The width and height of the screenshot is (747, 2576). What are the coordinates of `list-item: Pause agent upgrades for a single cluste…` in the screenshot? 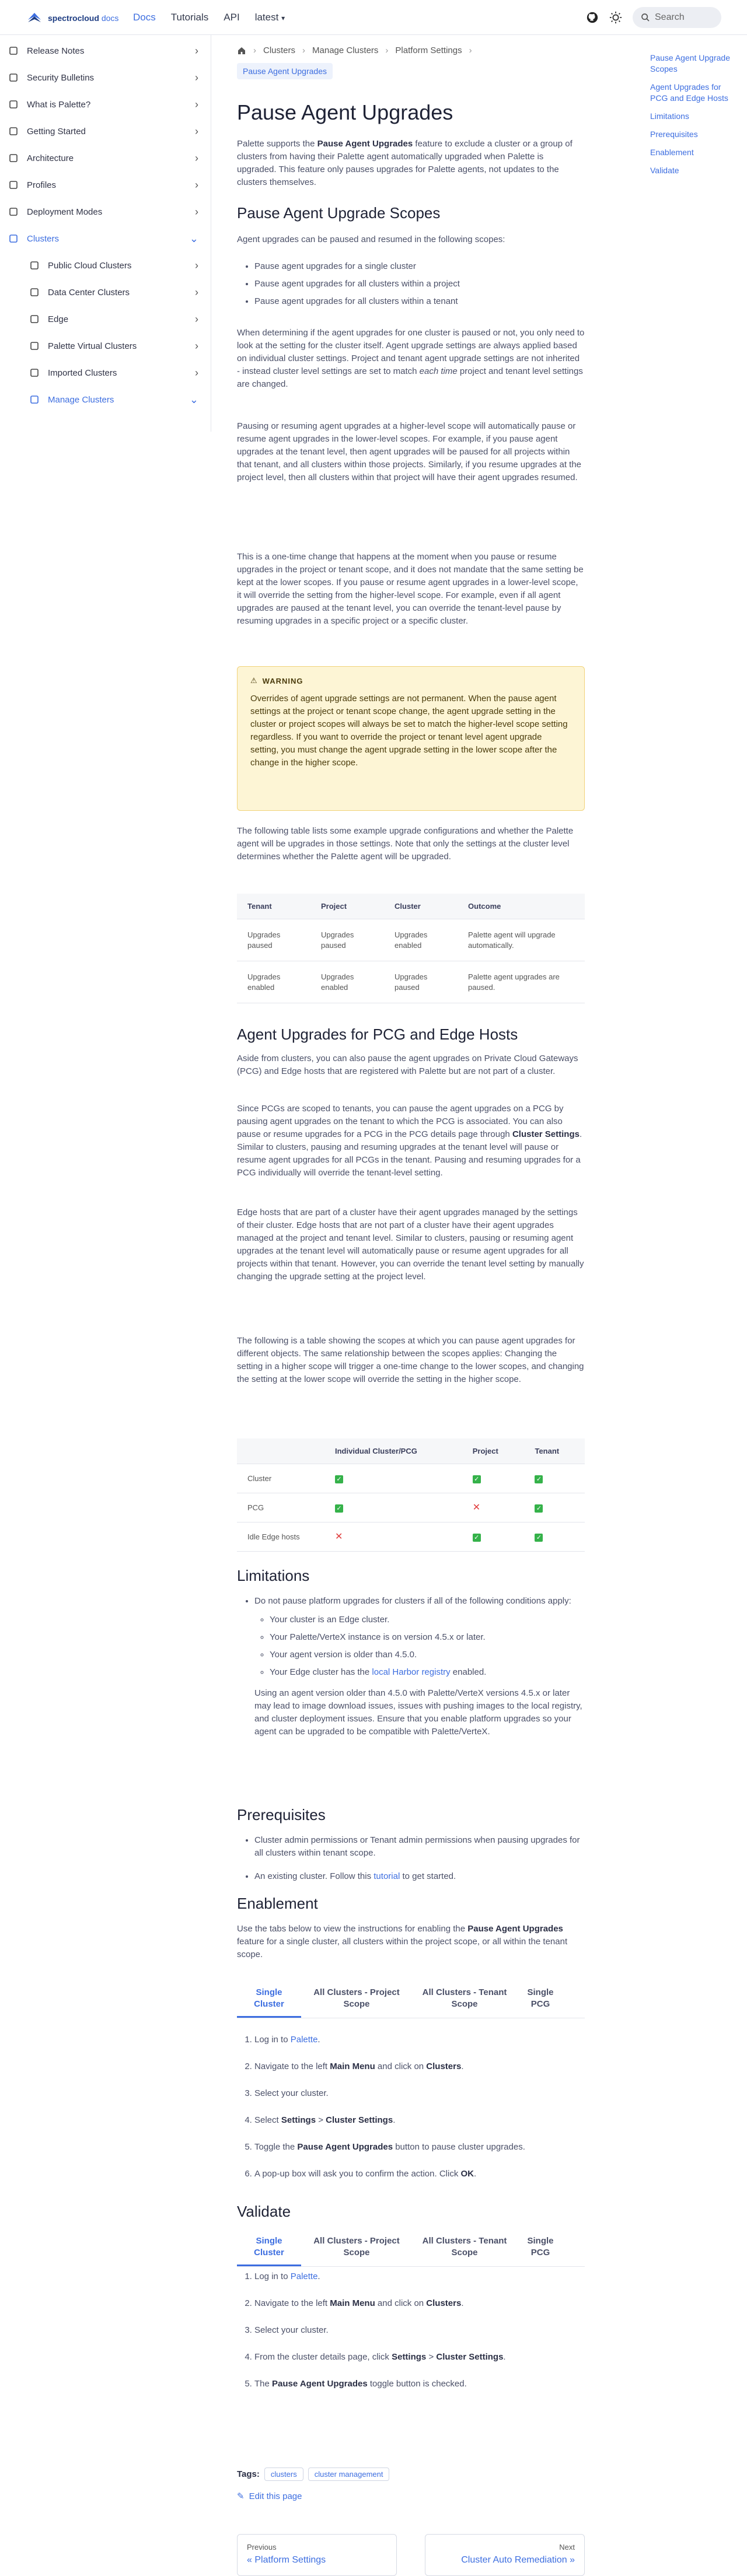 It's located at (419, 266).